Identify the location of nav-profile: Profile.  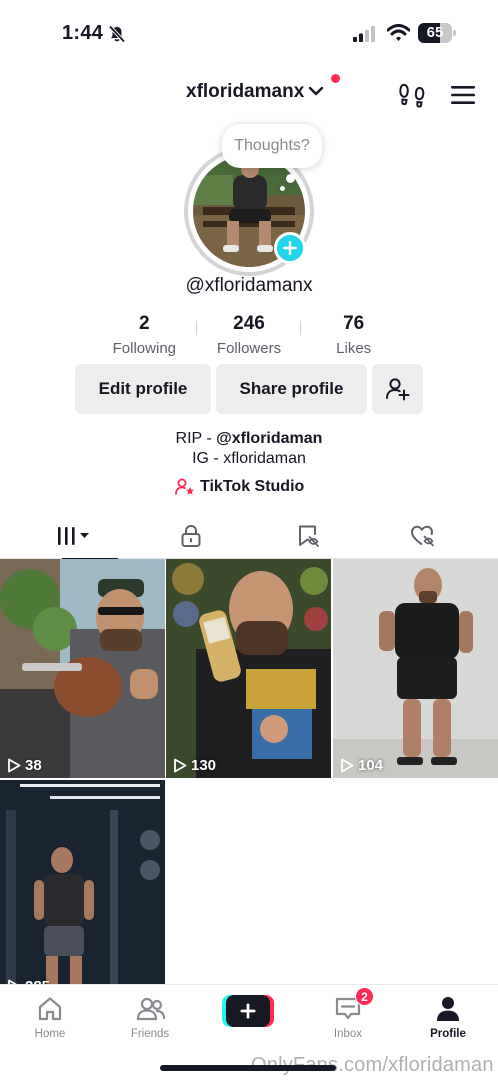
(448, 1017).